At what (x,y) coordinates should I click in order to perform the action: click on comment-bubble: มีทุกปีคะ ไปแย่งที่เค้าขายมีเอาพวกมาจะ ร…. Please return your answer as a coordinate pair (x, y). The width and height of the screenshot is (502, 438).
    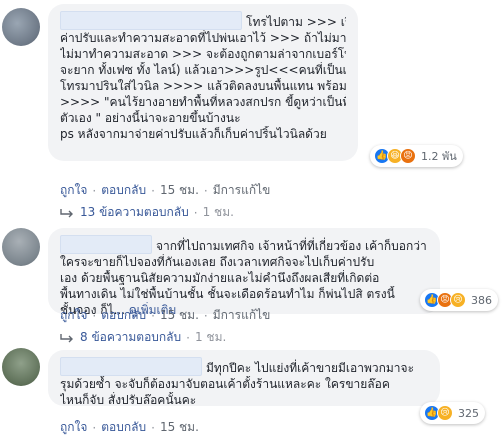
    Looking at the image, I should click on (244, 378).